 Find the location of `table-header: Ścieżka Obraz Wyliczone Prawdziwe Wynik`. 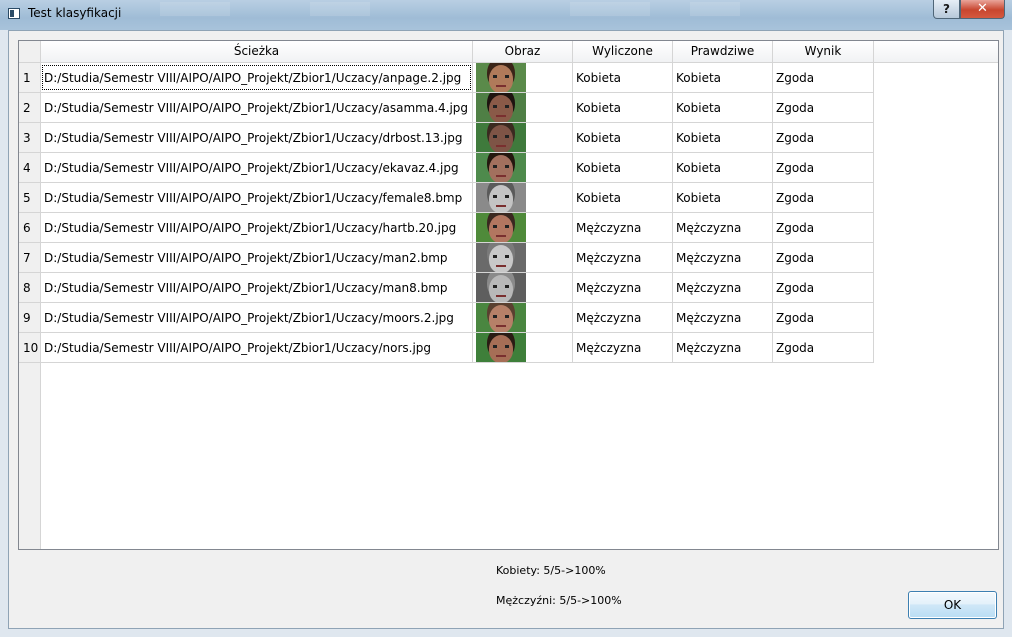

table-header: Ścieżka Obraz Wyliczone Prawdziwe Wynik is located at coordinates (519, 52).